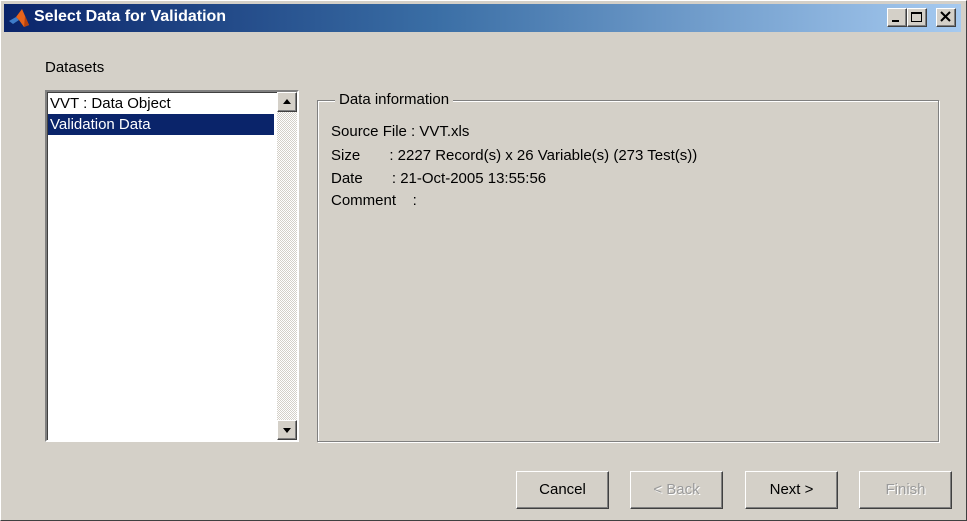  Describe the element at coordinates (676, 490) in the screenshot. I see `back-button: < Back` at that location.